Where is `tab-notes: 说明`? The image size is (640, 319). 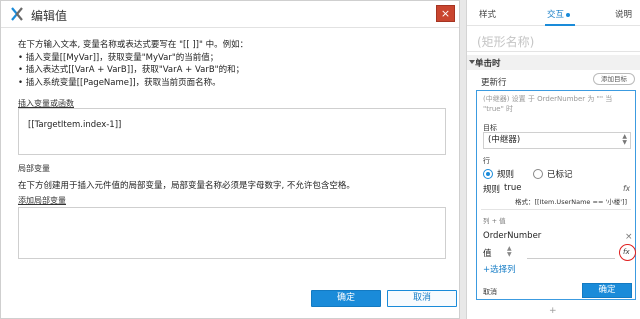
tab-notes: 说明 is located at coordinates (623, 14).